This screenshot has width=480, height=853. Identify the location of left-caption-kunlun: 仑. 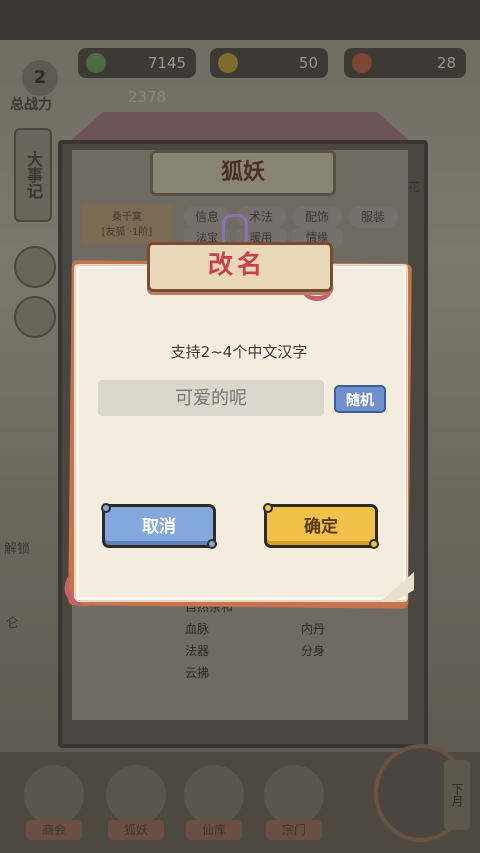
(13, 623).